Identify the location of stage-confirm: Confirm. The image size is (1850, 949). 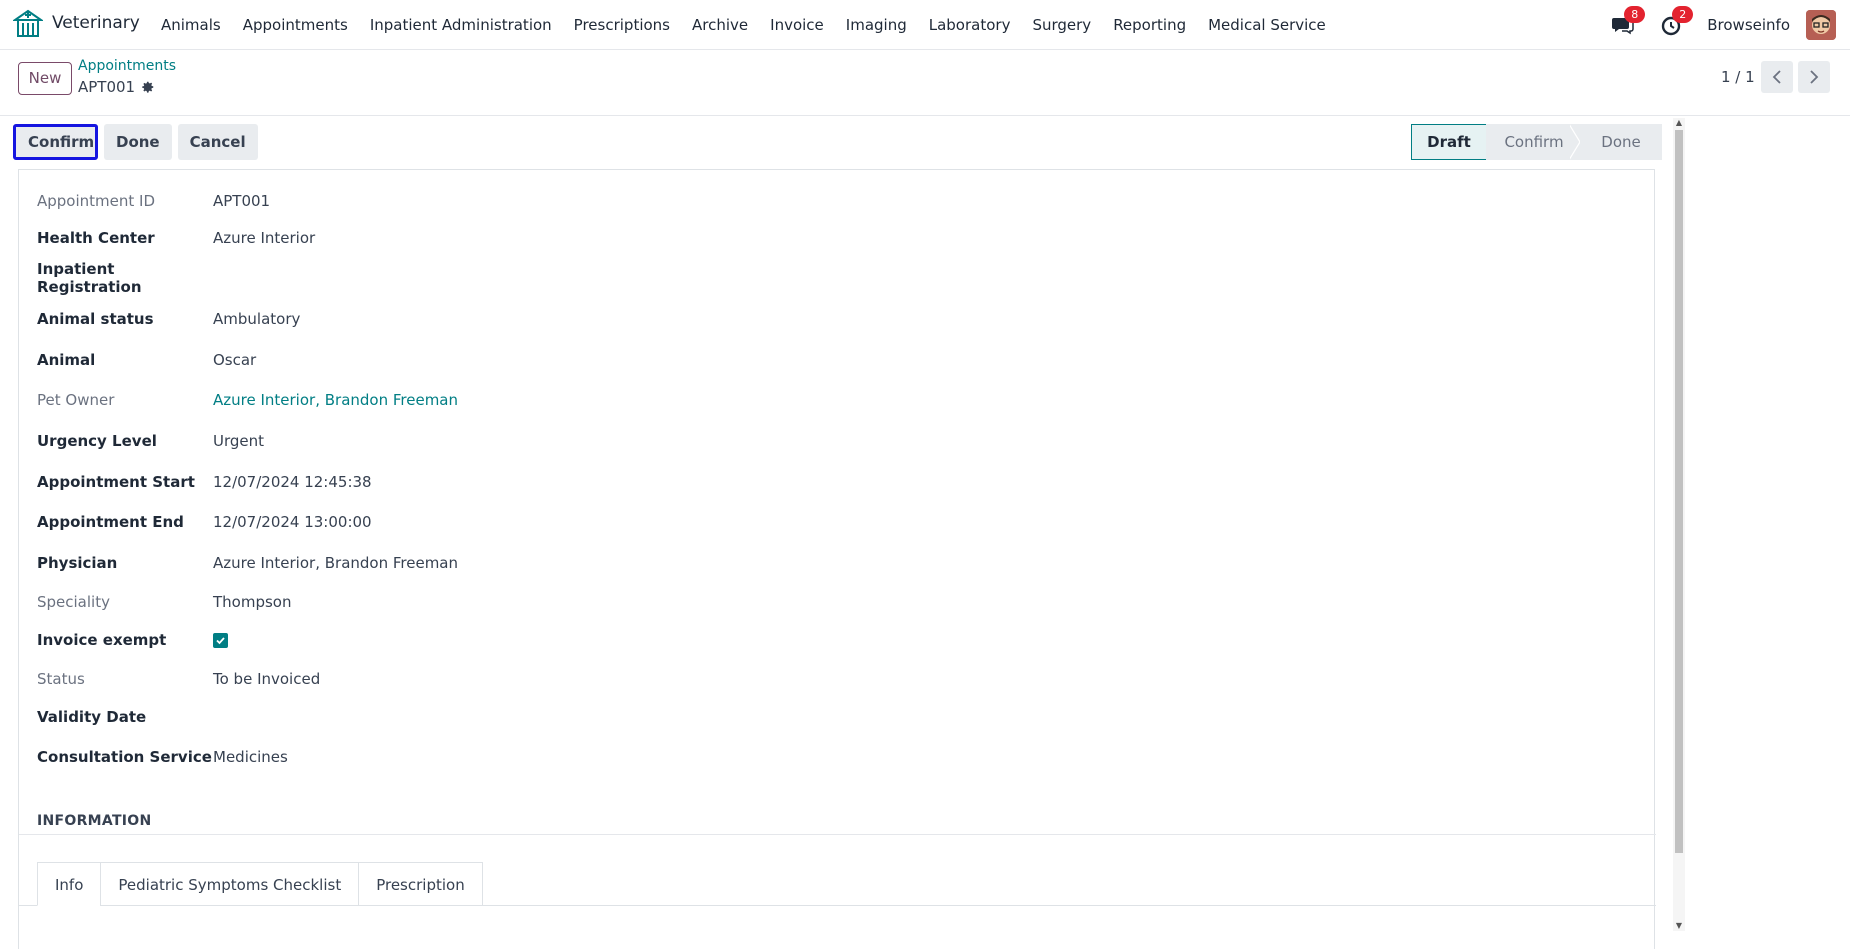
(1528, 142).